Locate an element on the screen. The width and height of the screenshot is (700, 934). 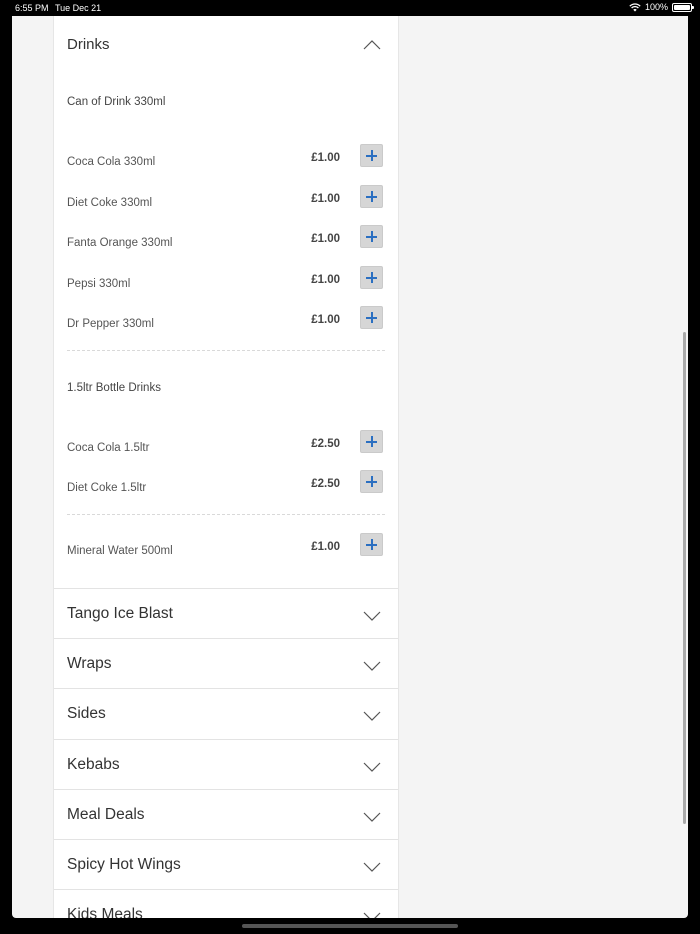
item-name: Mineral Water 500ml is located at coordinates (120, 551).